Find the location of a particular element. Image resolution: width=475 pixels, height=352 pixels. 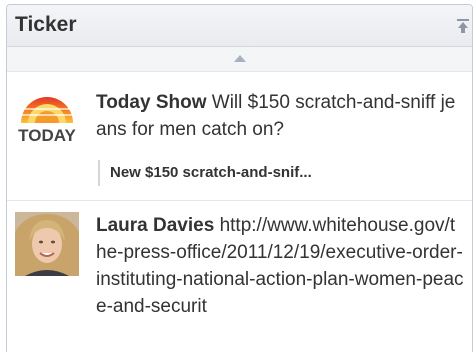

story-author: Laura Davies is located at coordinates (155, 225).